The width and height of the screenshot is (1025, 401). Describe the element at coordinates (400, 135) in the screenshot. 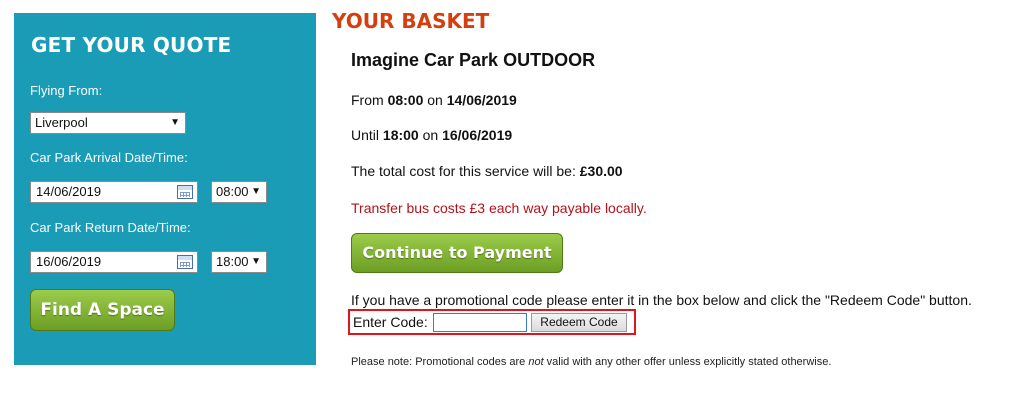

I see `until-time: 18:00` at that location.